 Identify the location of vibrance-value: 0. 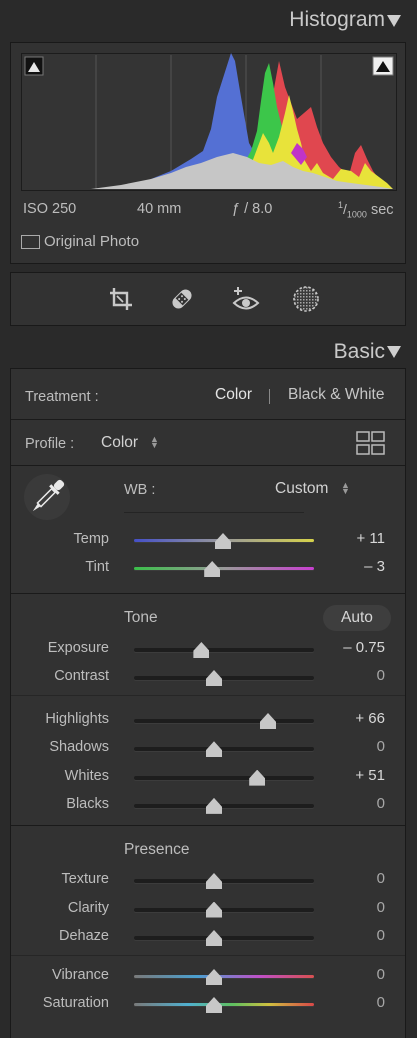
(381, 974).